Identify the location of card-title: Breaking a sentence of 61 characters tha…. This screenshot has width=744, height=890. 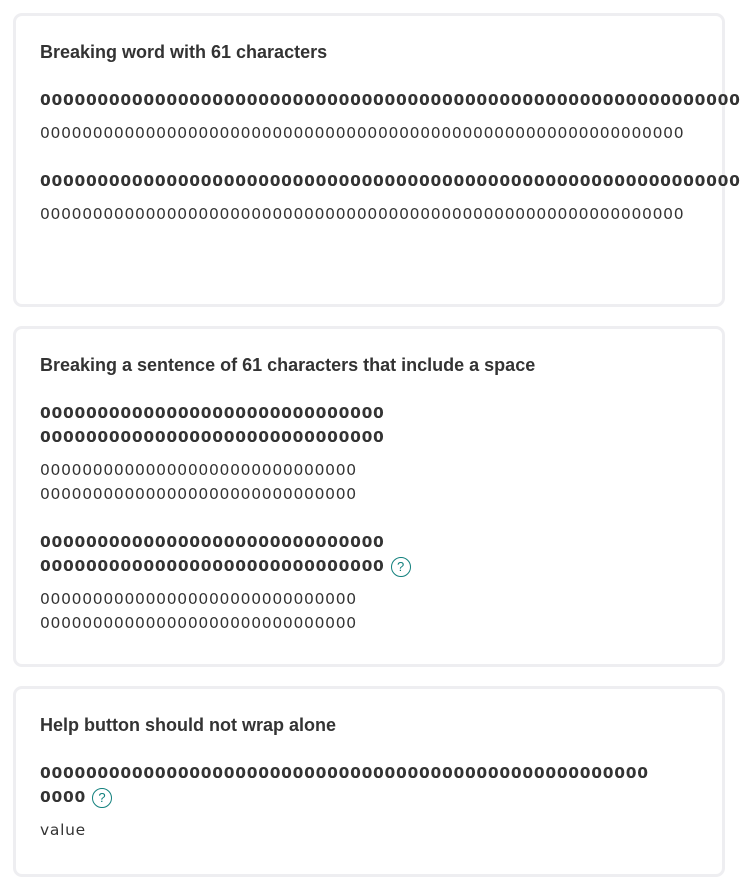
(288, 365).